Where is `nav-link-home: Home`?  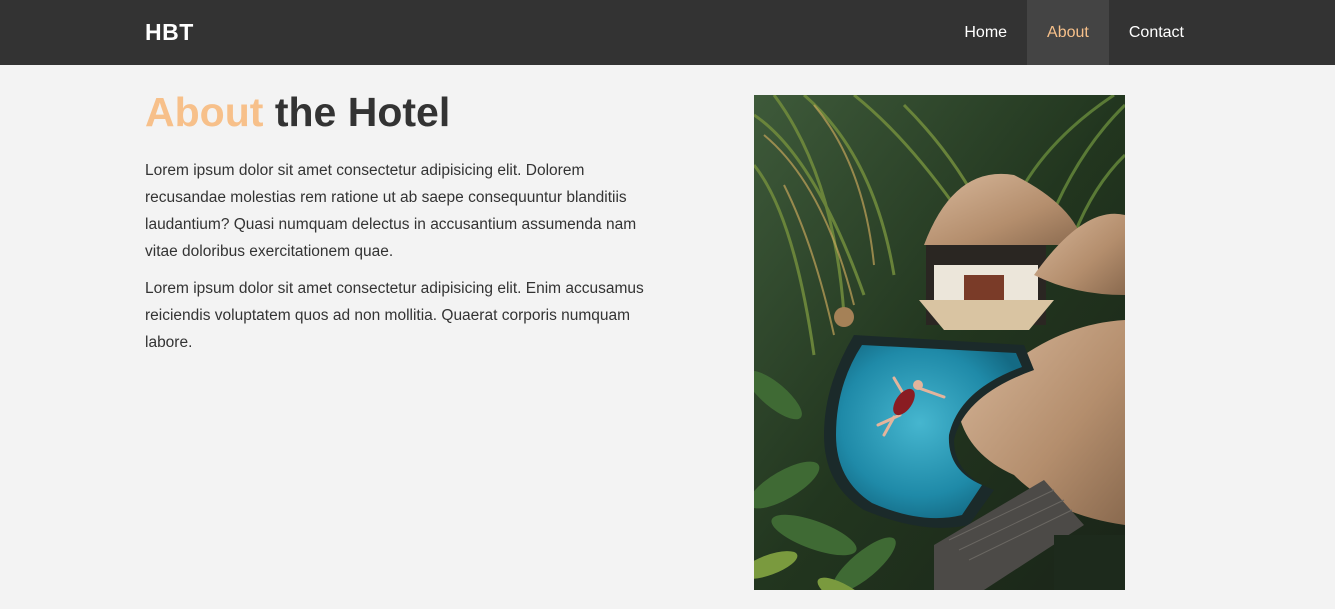
nav-link-home: Home is located at coordinates (985, 32).